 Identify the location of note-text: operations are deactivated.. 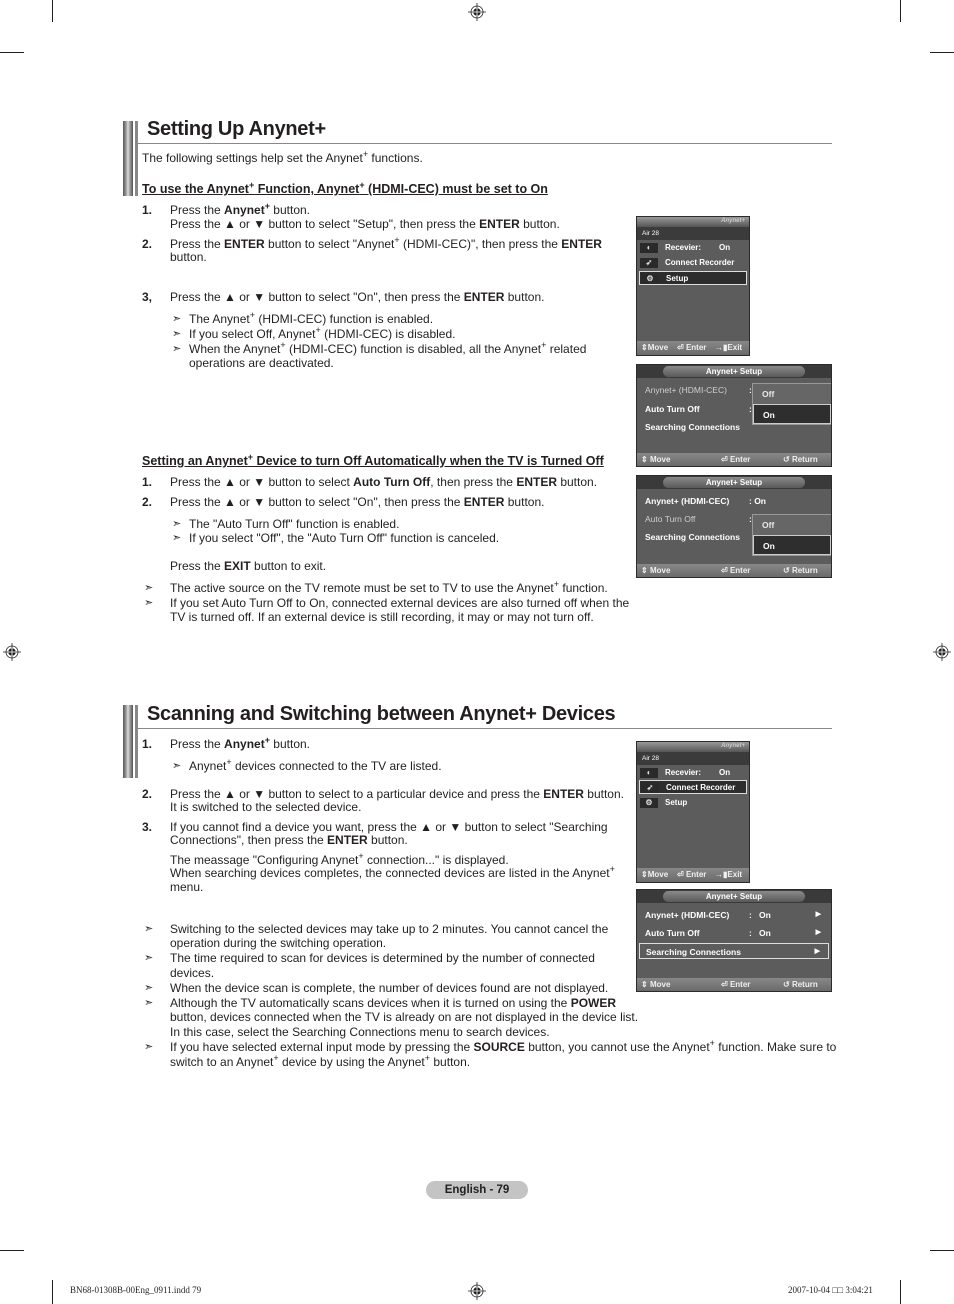
(261, 363).